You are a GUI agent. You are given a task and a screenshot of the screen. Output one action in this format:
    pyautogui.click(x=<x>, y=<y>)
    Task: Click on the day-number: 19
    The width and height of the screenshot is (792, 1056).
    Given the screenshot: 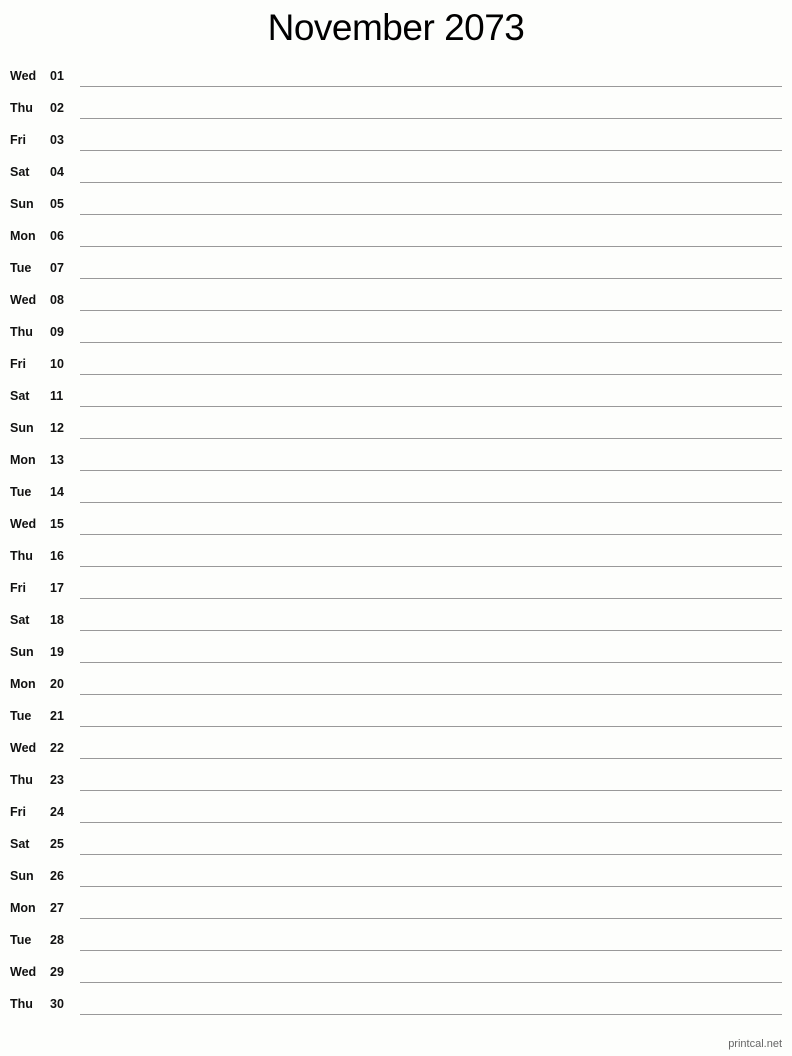 What is the action you would take?
    pyautogui.click(x=57, y=652)
    